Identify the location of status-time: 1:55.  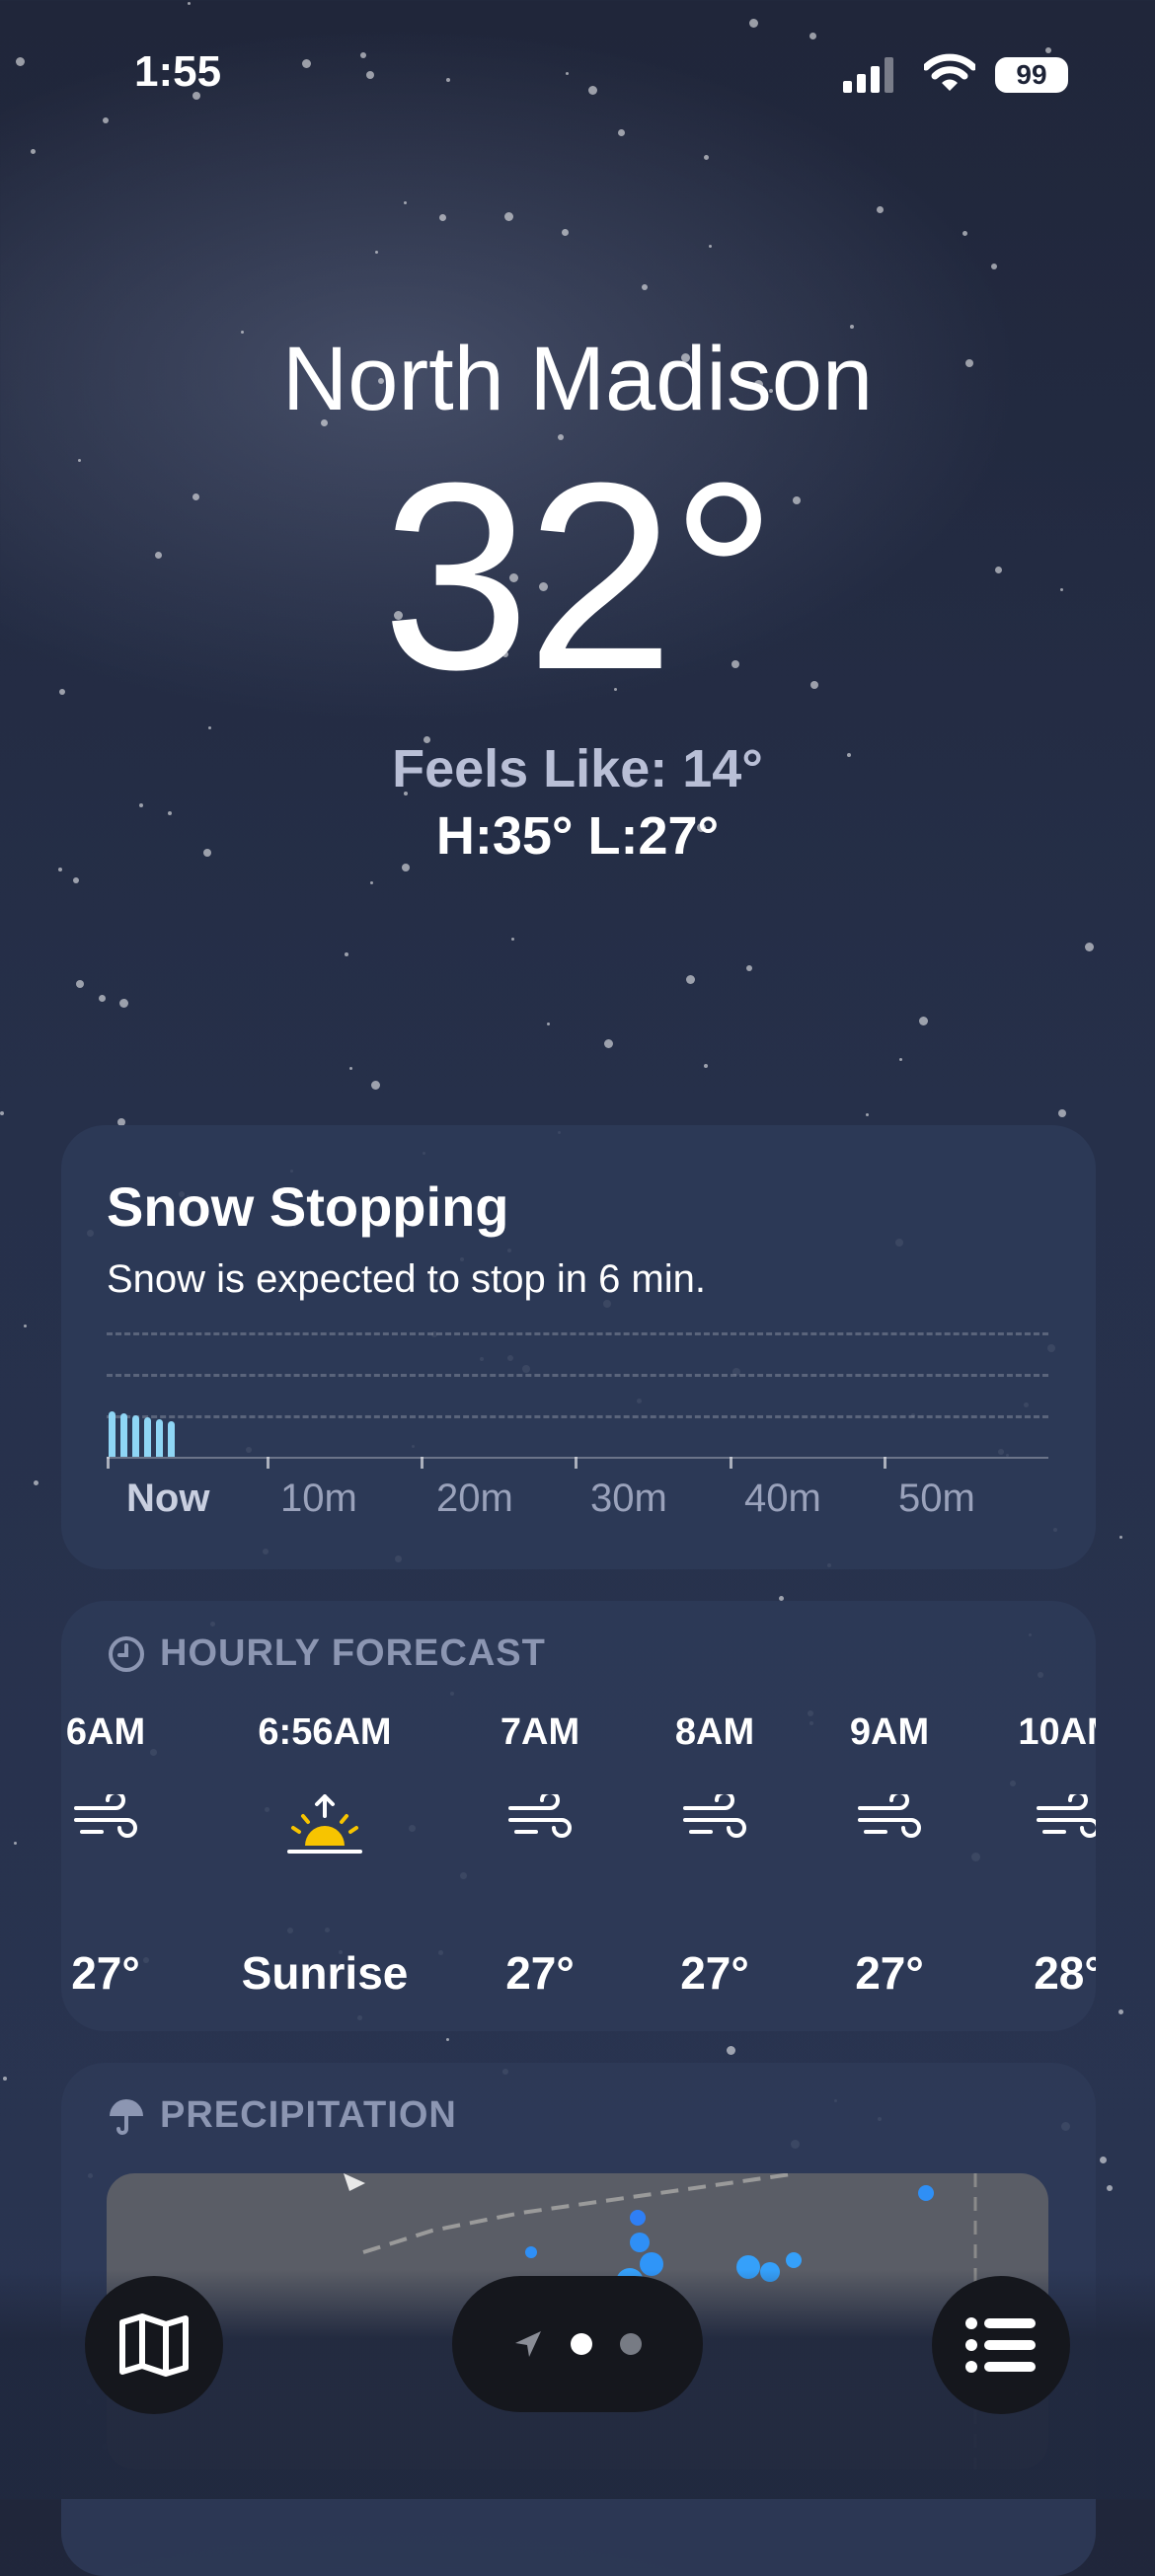
(178, 71).